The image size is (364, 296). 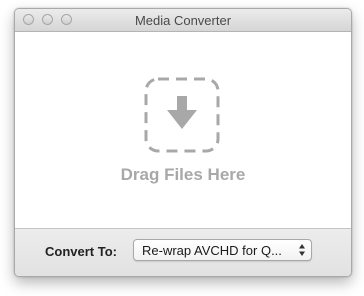 I want to click on window-title: Media Converter, so click(x=183, y=20).